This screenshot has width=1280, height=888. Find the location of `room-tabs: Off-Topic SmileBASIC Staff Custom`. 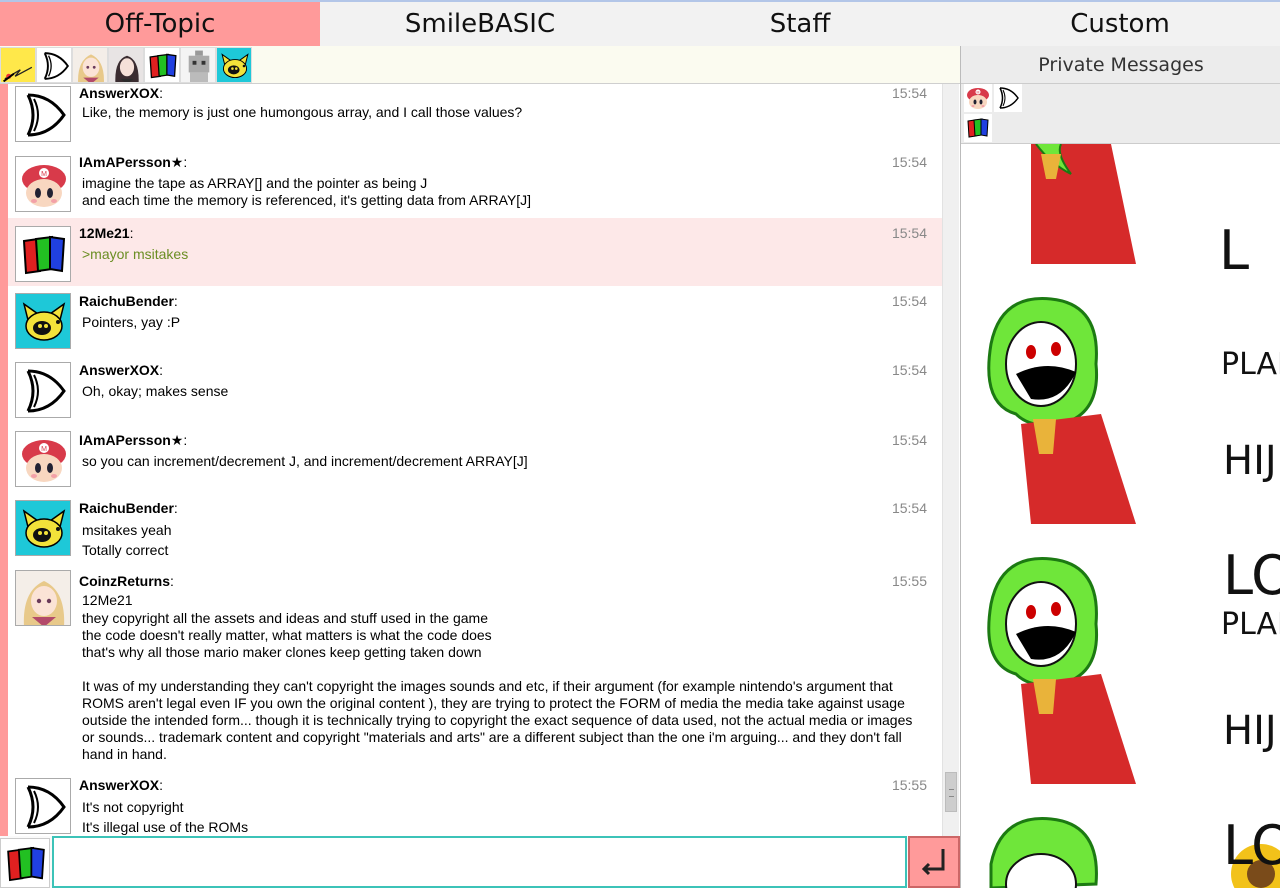

room-tabs: Off-Topic SmileBASIC Staff Custom is located at coordinates (640, 23).